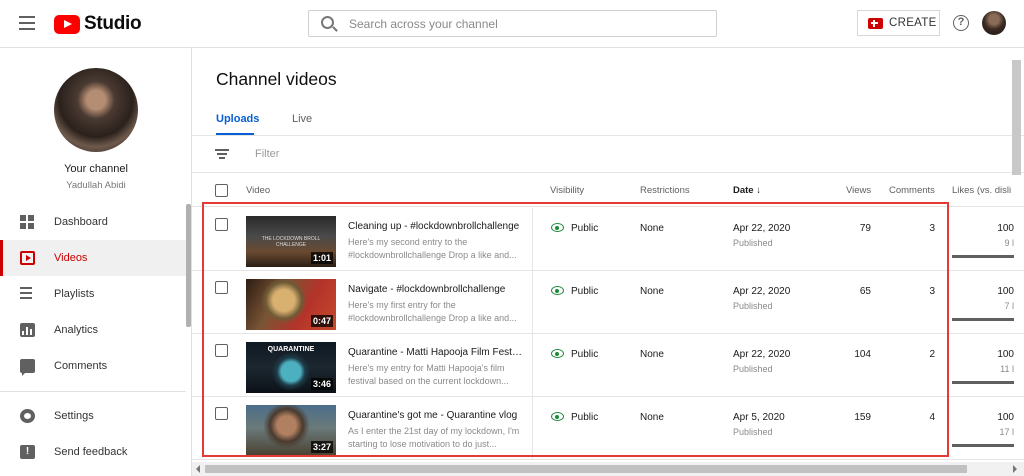 This screenshot has height=476, width=1024. Describe the element at coordinates (586, 469) in the screenshot. I see `horizontal-scrollbar-thumb` at that location.